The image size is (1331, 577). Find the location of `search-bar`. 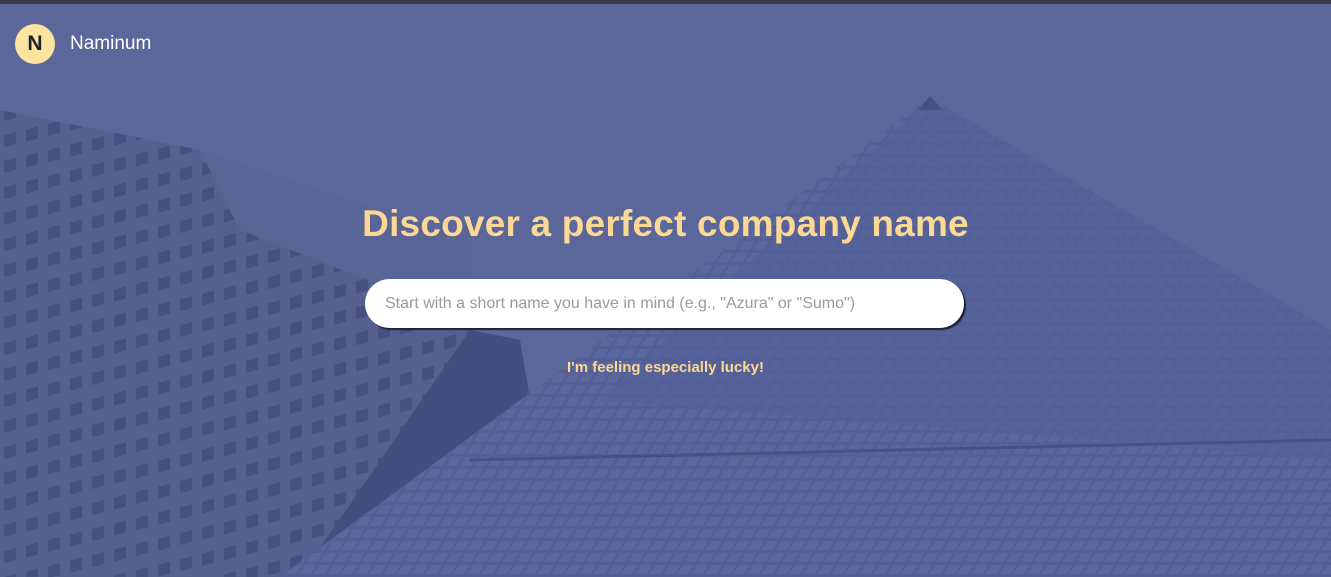

search-bar is located at coordinates (664, 303).